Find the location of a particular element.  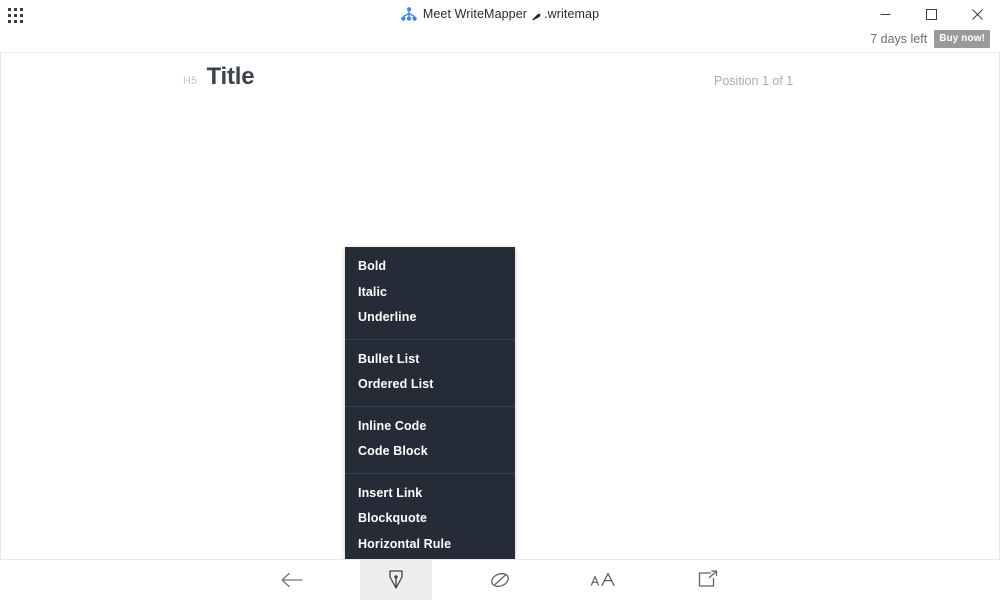

menu-group-text-style: Bold Italic Underline is located at coordinates (430, 293).